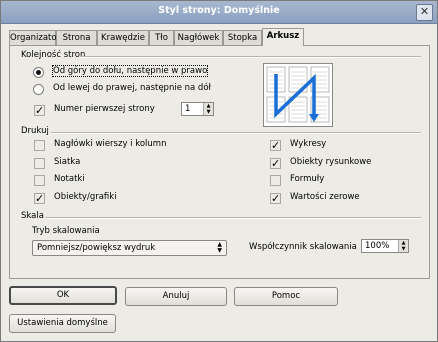  Describe the element at coordinates (188, 109) in the screenshot. I see `first-page-number-value: 1` at that location.